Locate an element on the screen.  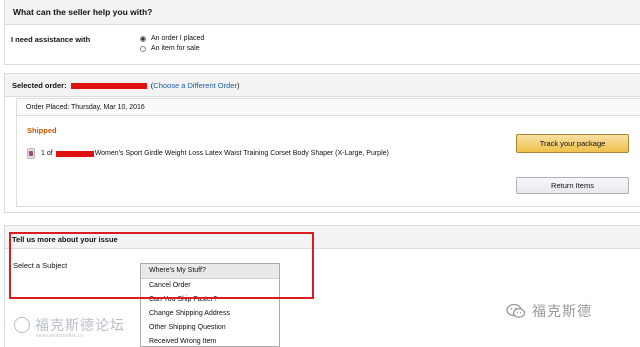
forum-watermark: 福克斯德论坛 www.amazonfox.cn is located at coordinates (69, 327).